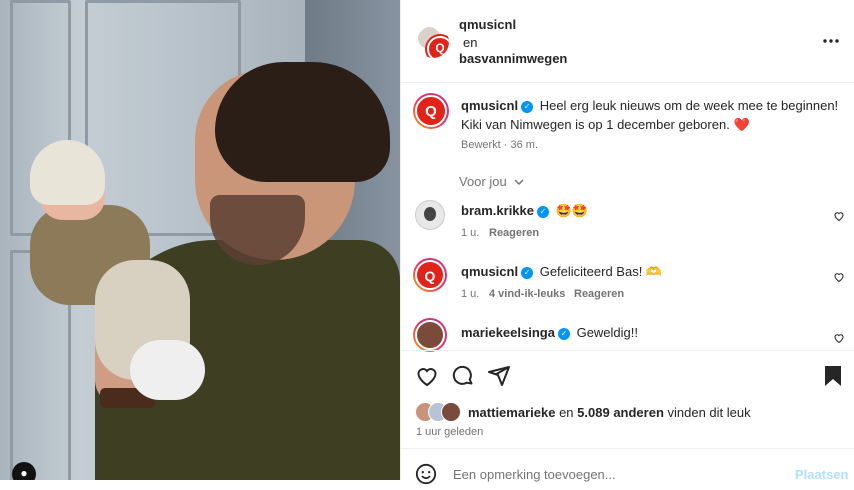 The height and width of the screenshot is (490, 854). I want to click on likes-suffix: vinden dit leuk, so click(709, 412).